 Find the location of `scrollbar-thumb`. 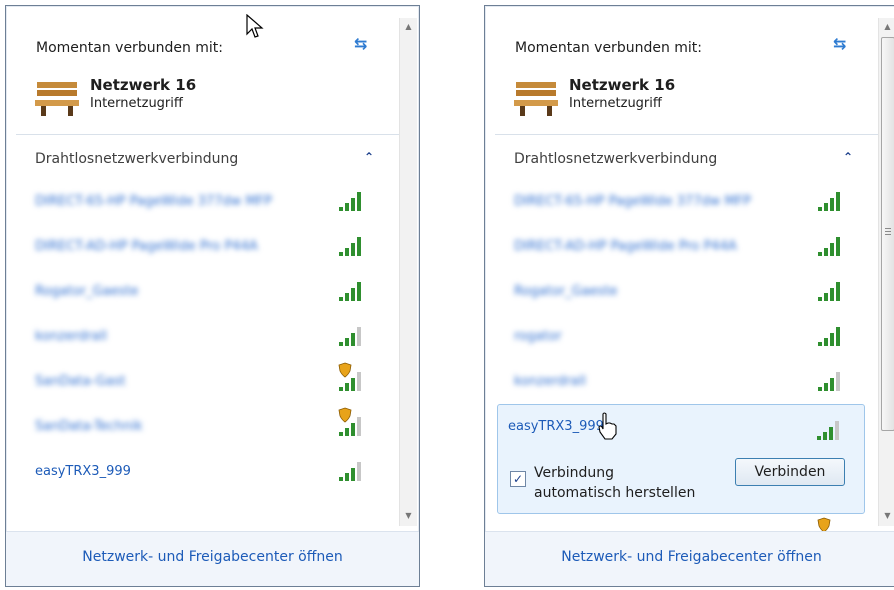

scrollbar-thumb is located at coordinates (887, 234).